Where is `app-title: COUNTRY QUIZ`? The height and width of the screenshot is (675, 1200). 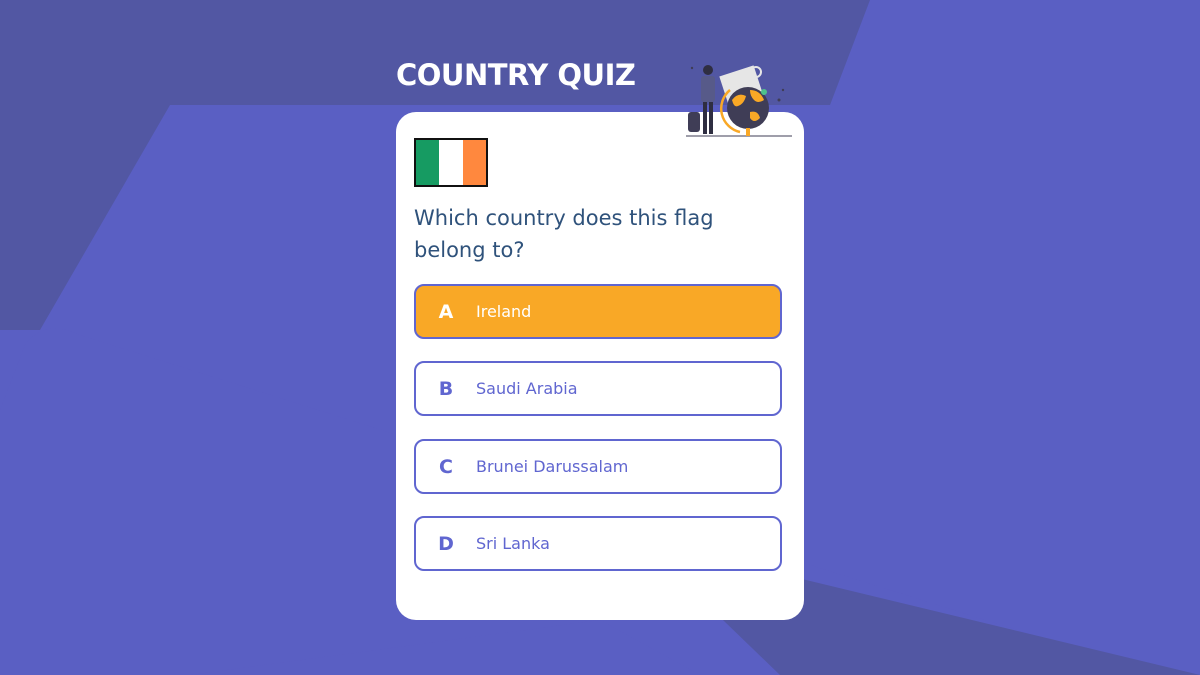 app-title: COUNTRY QUIZ is located at coordinates (516, 75).